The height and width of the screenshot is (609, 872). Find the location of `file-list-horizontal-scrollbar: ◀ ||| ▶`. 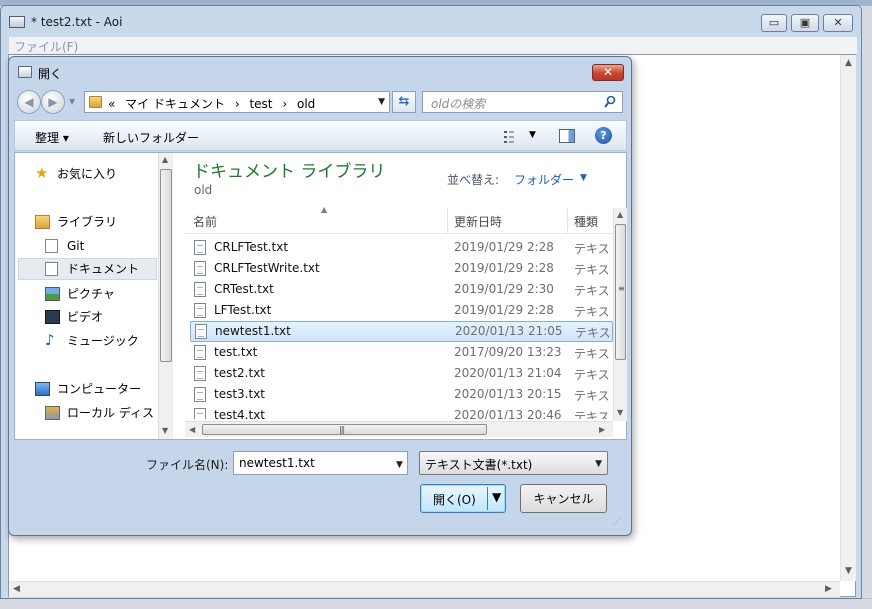

file-list-horizontal-scrollbar: ◀ ||| ▶ is located at coordinates (399, 429).